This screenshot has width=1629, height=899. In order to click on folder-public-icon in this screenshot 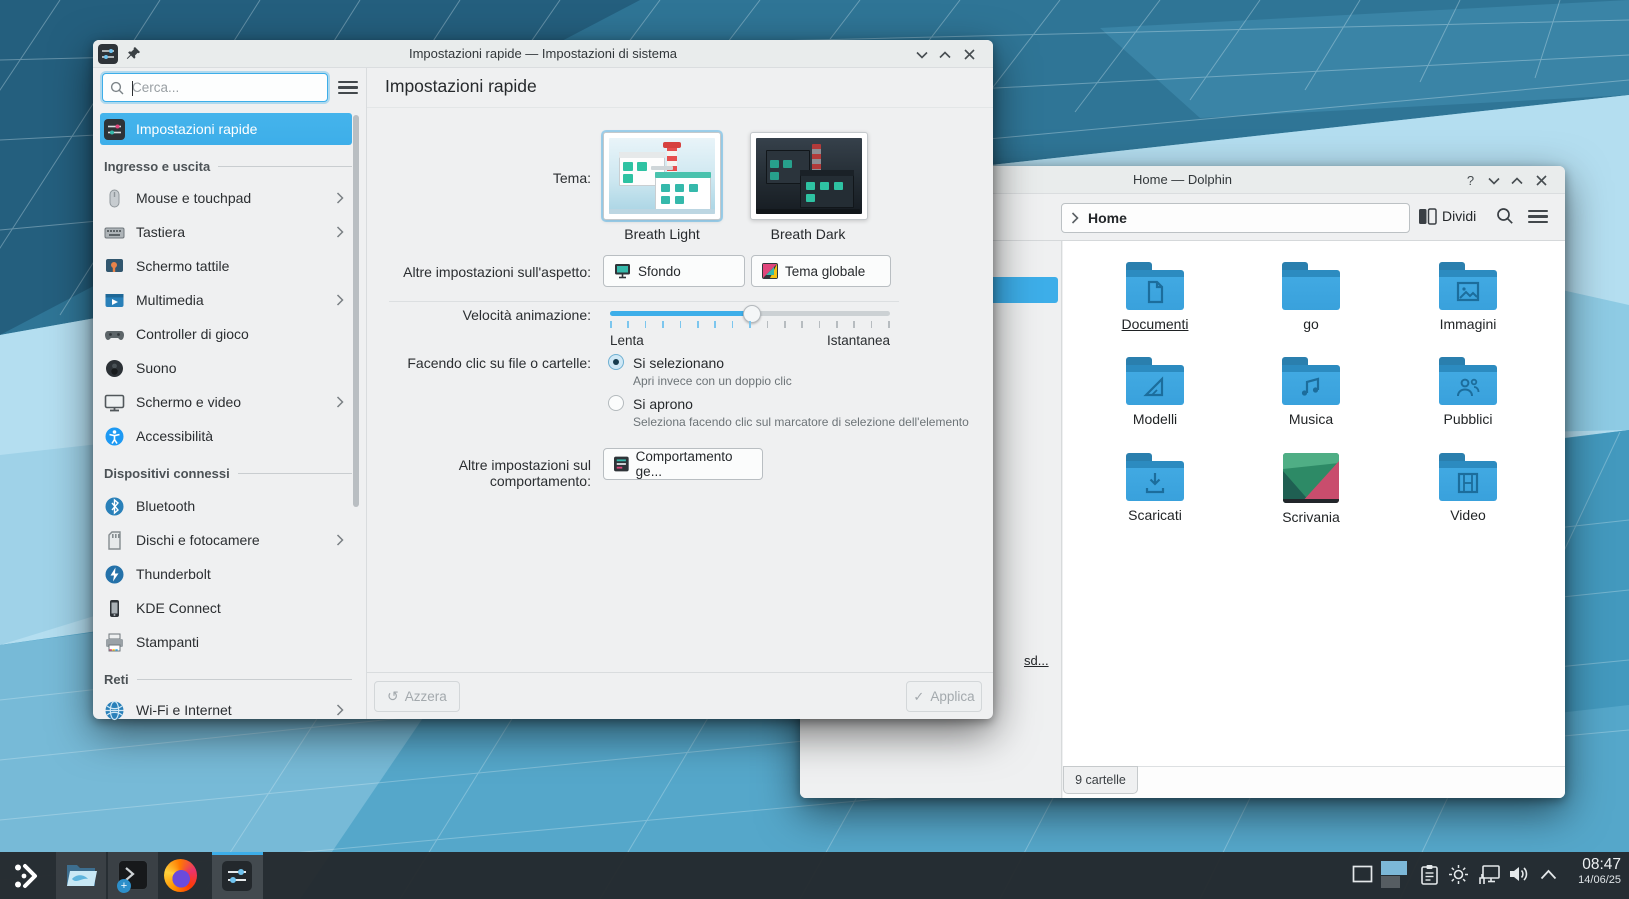, I will do `click(1468, 381)`.